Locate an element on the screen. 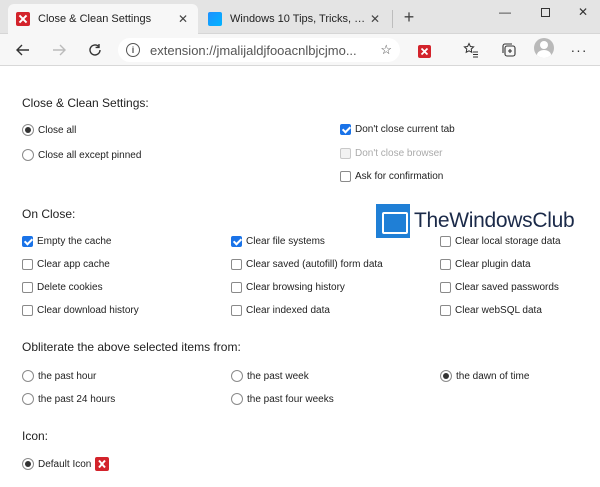 The image size is (600, 487). option-label: Clear browsing history is located at coordinates (295, 287).